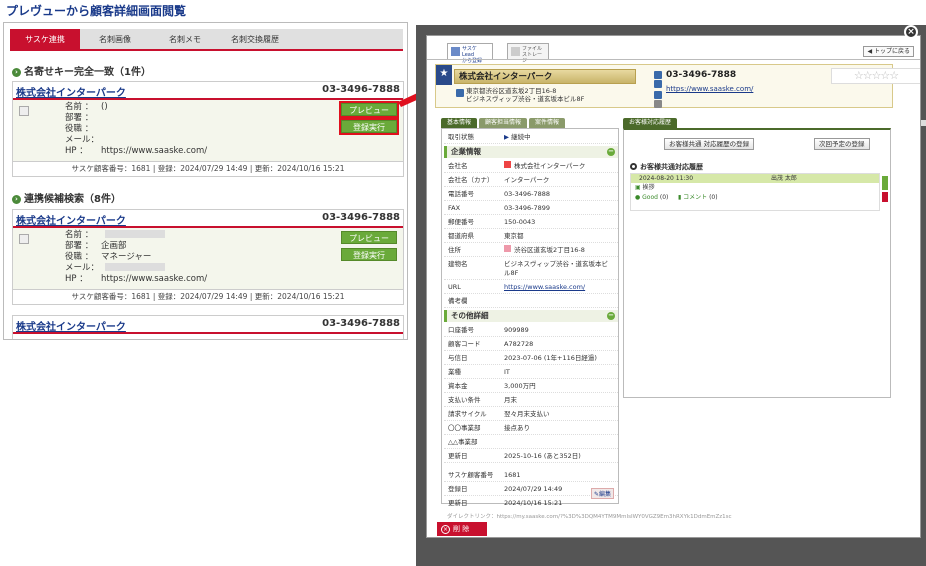 This screenshot has width=926, height=566. What do you see at coordinates (531, 358) in the screenshot?
I see `info-row: 与信日 2023-07-06 (1年+116日経過)` at bounding box center [531, 358].